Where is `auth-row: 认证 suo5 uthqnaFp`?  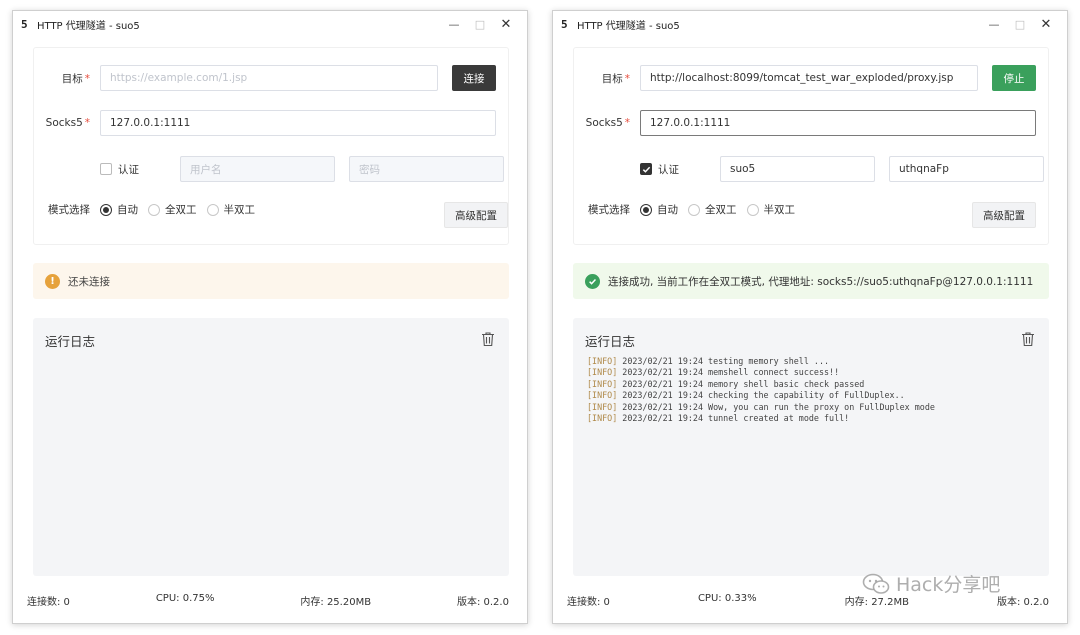
auth-row: 认证 suo5 uthqnaFp is located at coordinates (842, 169).